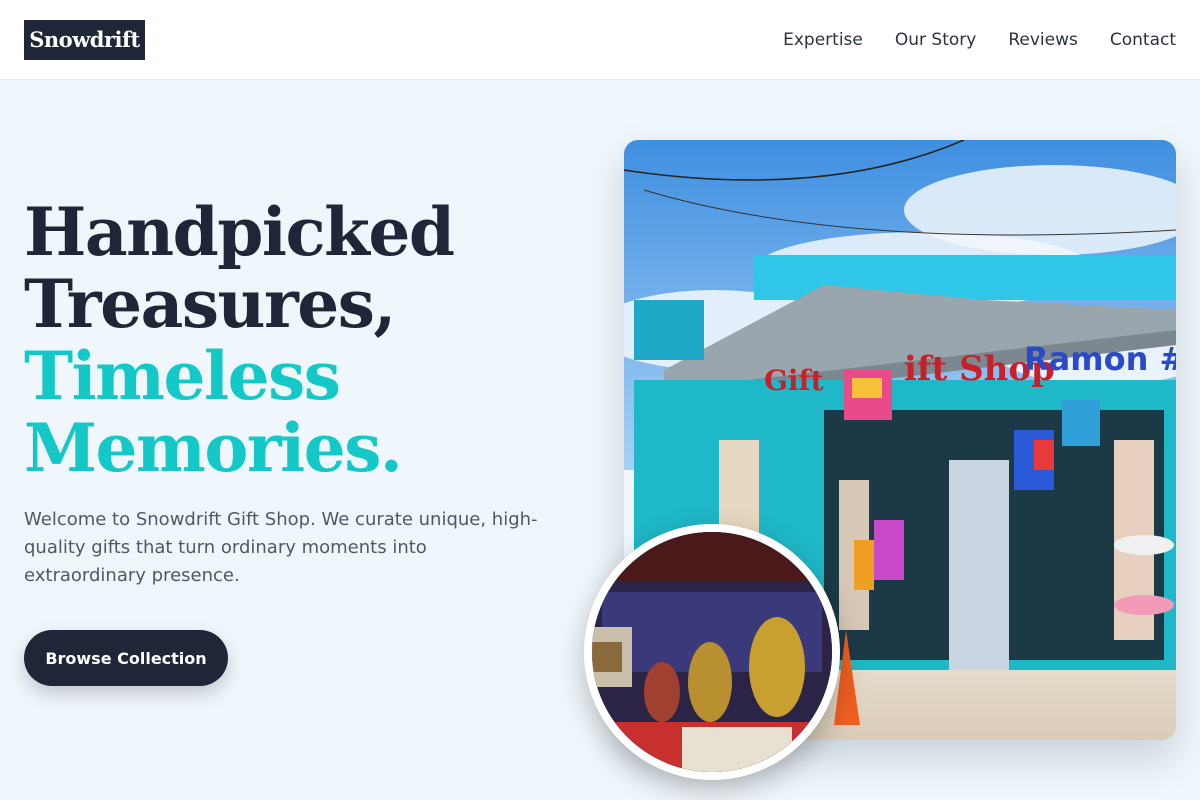 The width and height of the screenshot is (1200, 800). I want to click on main-nav: Expertise Our Story Reviews Contact, so click(979, 40).